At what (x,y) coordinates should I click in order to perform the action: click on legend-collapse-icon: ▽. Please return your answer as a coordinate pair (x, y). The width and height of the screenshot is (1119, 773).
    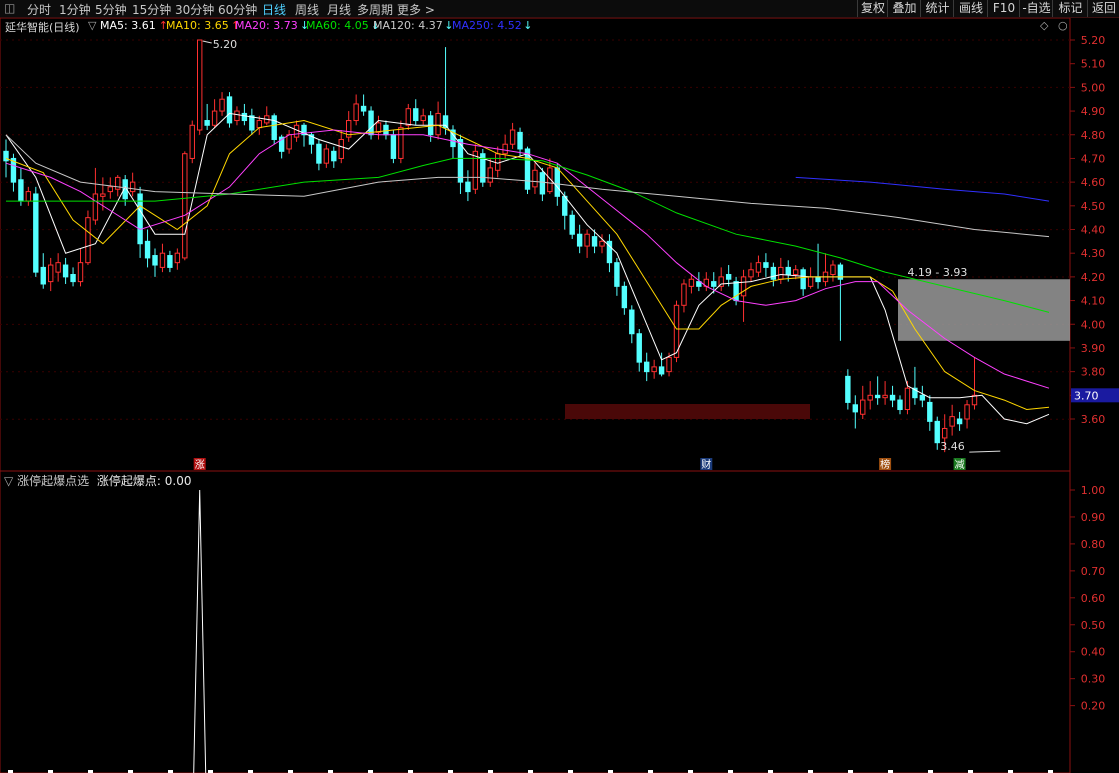
    Looking at the image, I should click on (92, 25).